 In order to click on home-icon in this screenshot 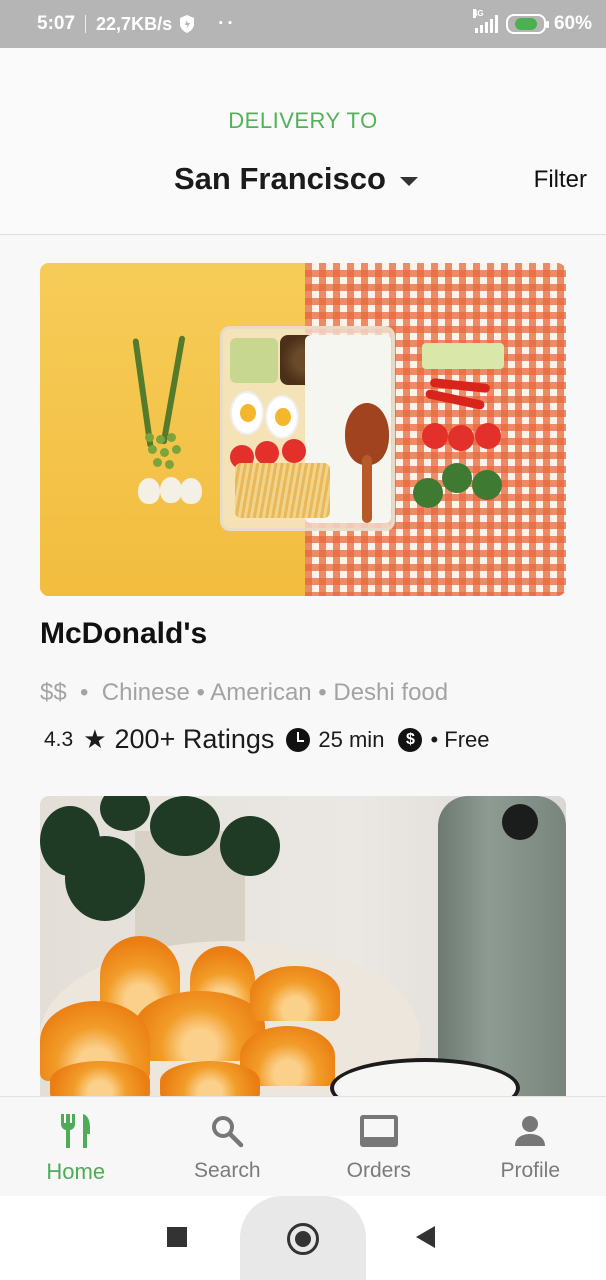, I will do `click(303, 1239)`.